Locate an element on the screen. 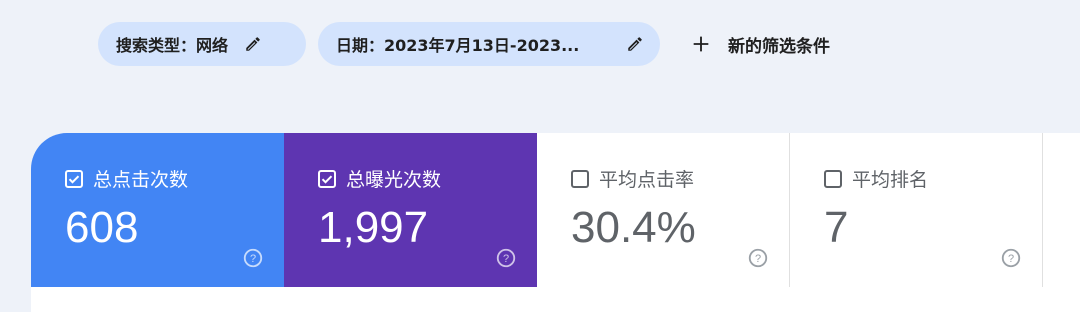 This screenshot has height=312, width=1080. metric-card-average-position: 平均排名 7 ? is located at coordinates (916, 210).